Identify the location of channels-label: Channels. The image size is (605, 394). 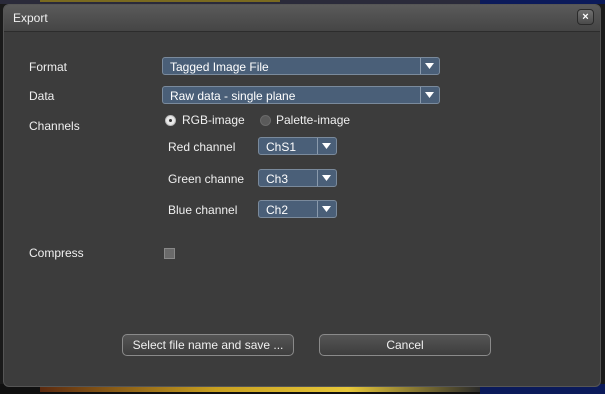
(54, 126).